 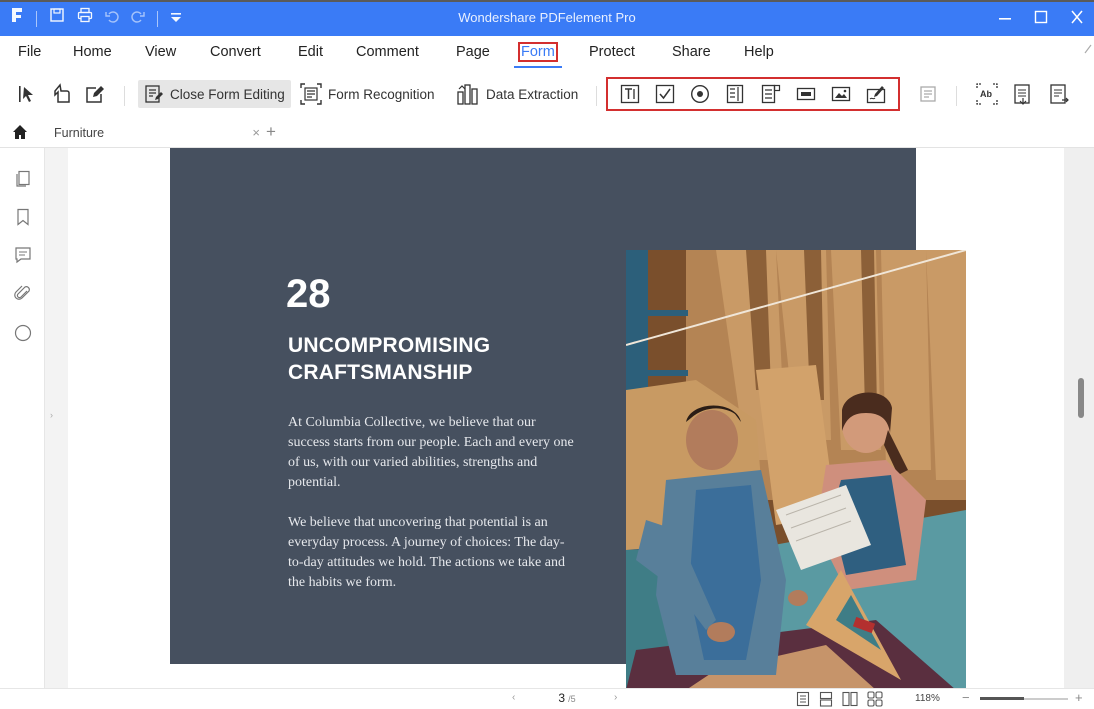 What do you see at coordinates (1079, 697) in the screenshot?
I see `zoom-in-icon: +` at bounding box center [1079, 697].